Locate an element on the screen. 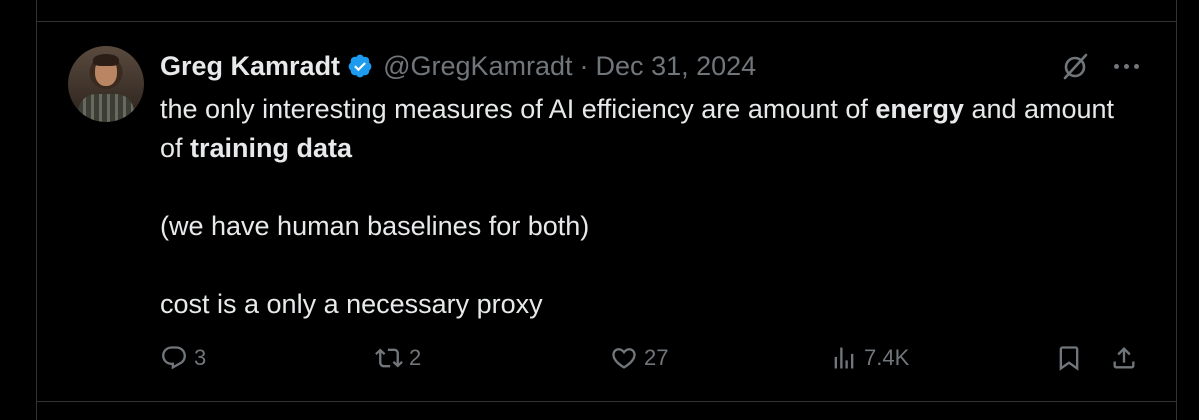  share-button is located at coordinates (1127, 358).